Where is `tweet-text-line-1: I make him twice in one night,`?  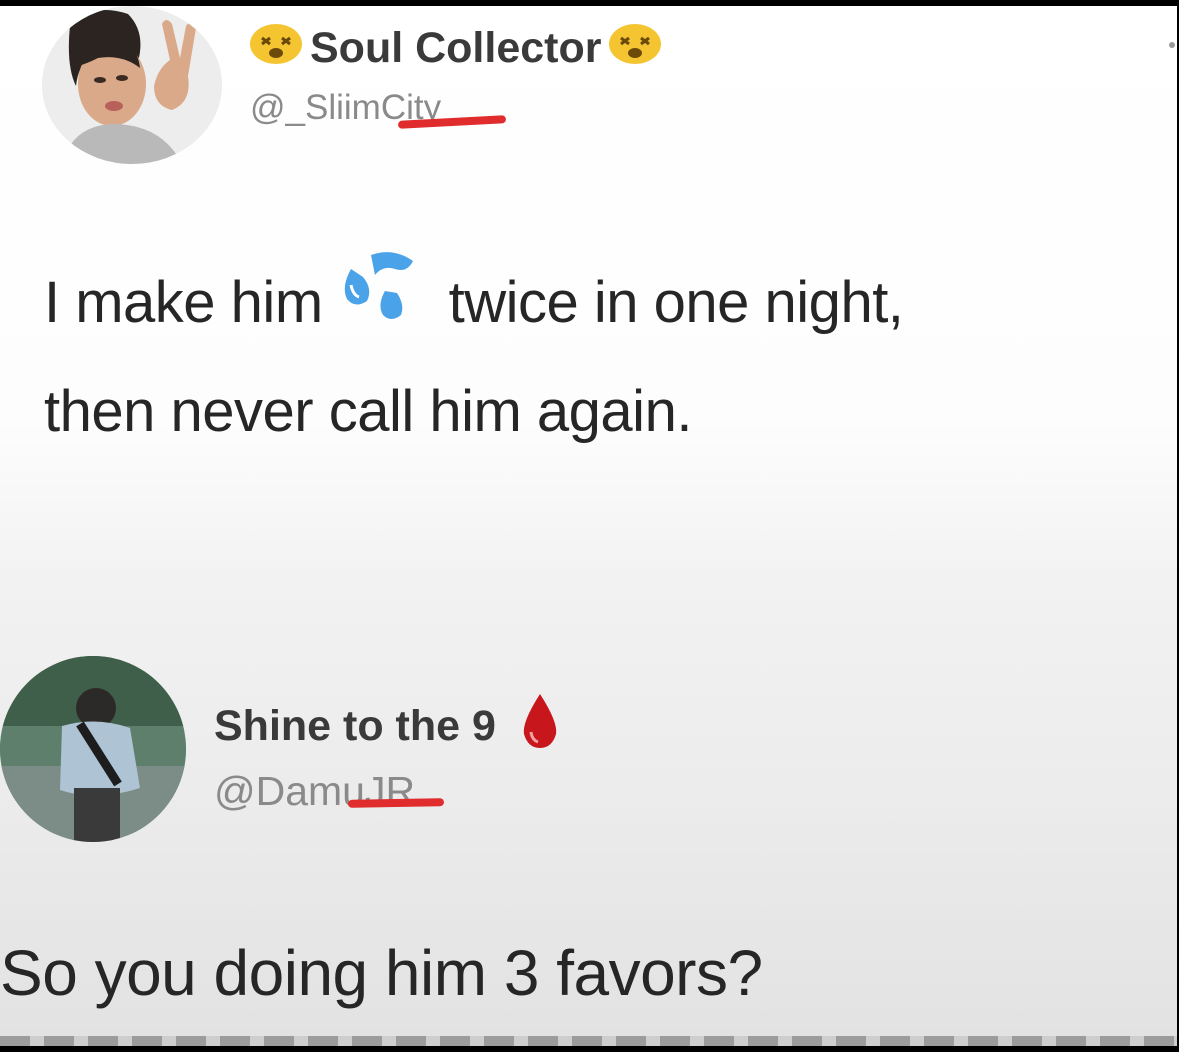
tweet-text-line-1: I make him twice in one night, is located at coordinates (604, 306).